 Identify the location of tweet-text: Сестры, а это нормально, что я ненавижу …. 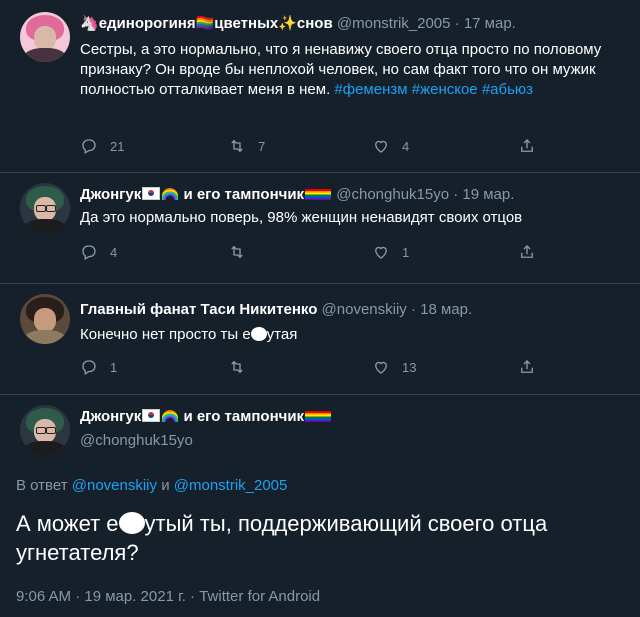
(341, 69).